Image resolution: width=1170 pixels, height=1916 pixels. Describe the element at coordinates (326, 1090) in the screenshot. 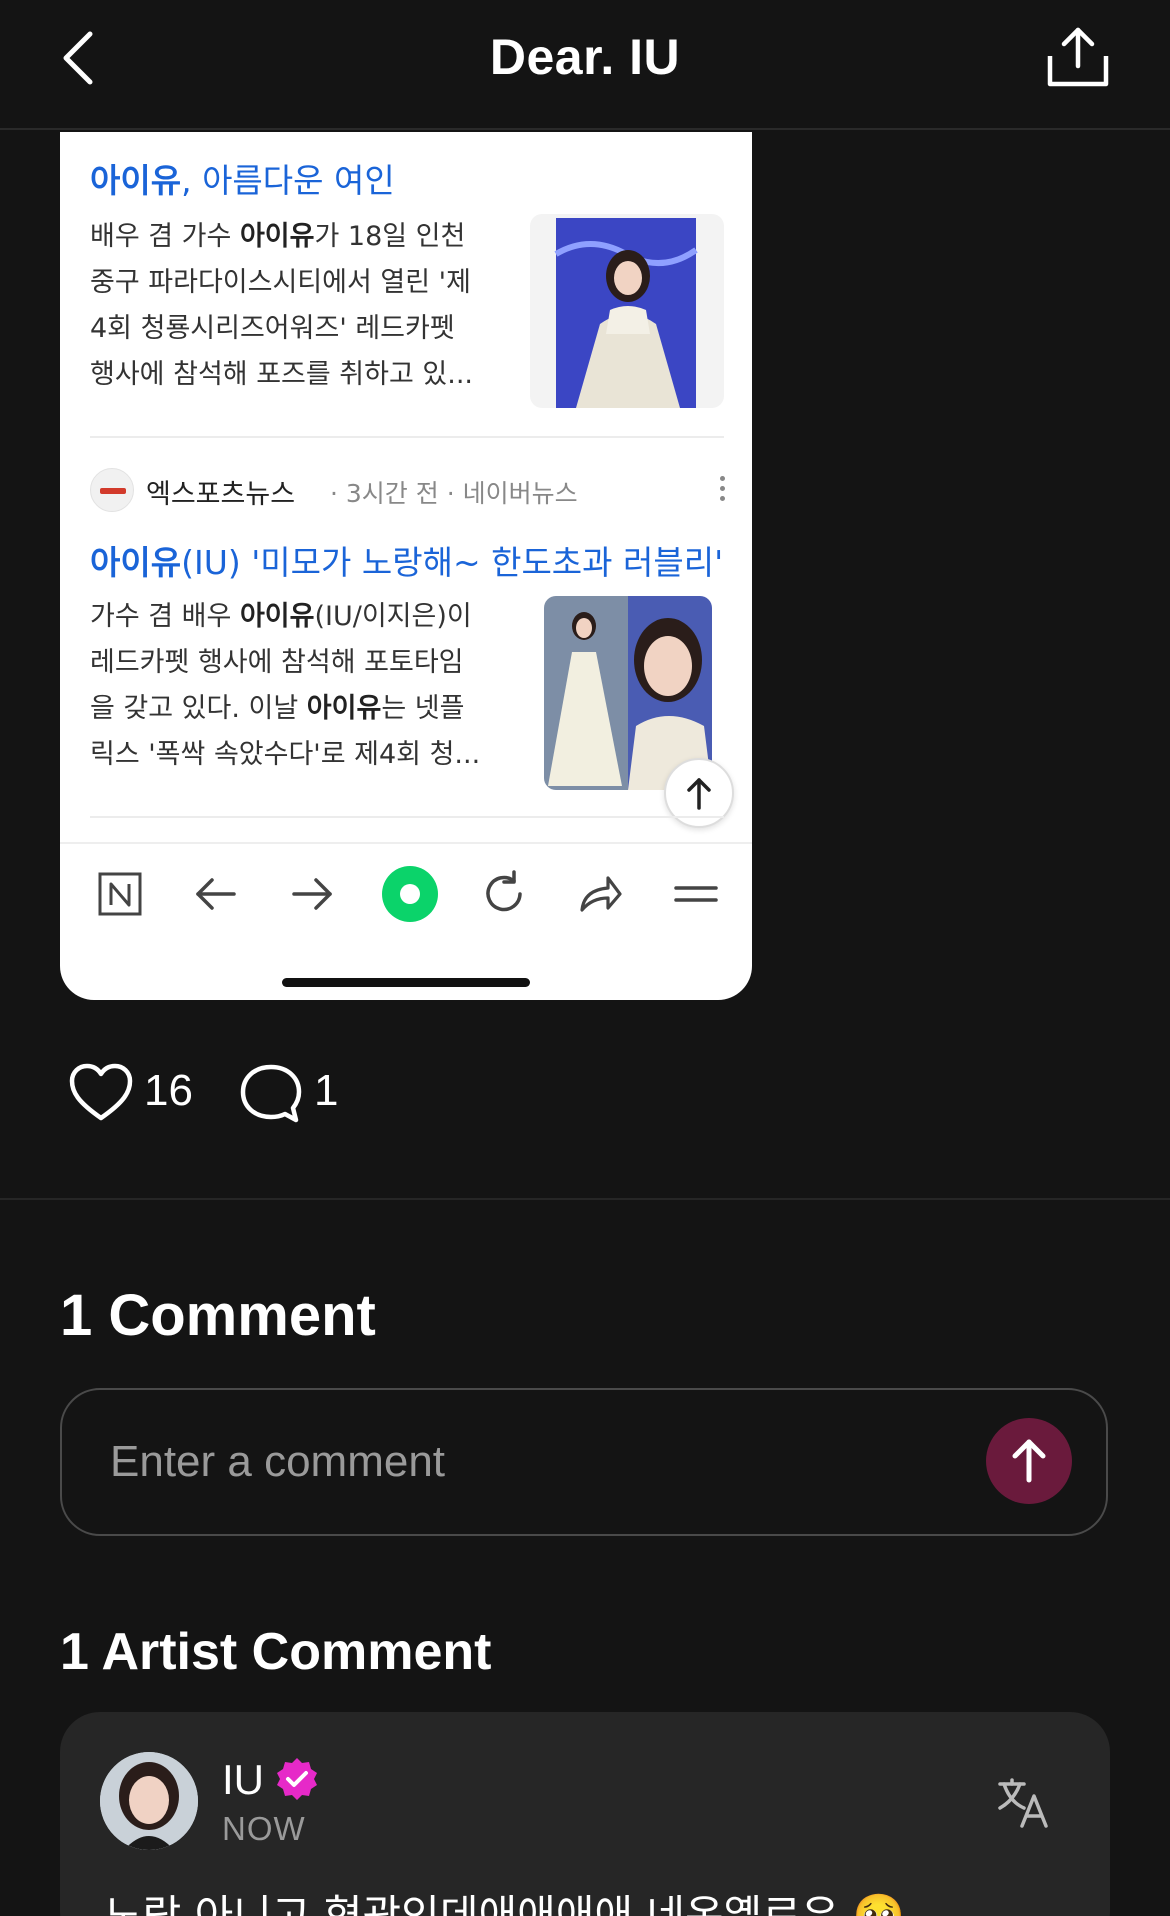

I see `comment-count: 1` at that location.